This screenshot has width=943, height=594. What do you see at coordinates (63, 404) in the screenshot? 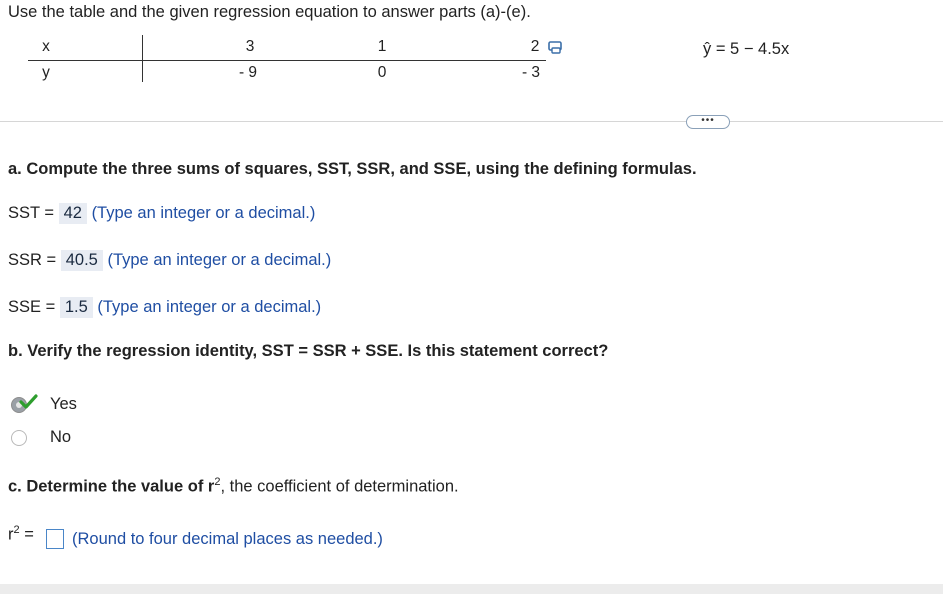
I see `option-yes-label: Yes` at bounding box center [63, 404].